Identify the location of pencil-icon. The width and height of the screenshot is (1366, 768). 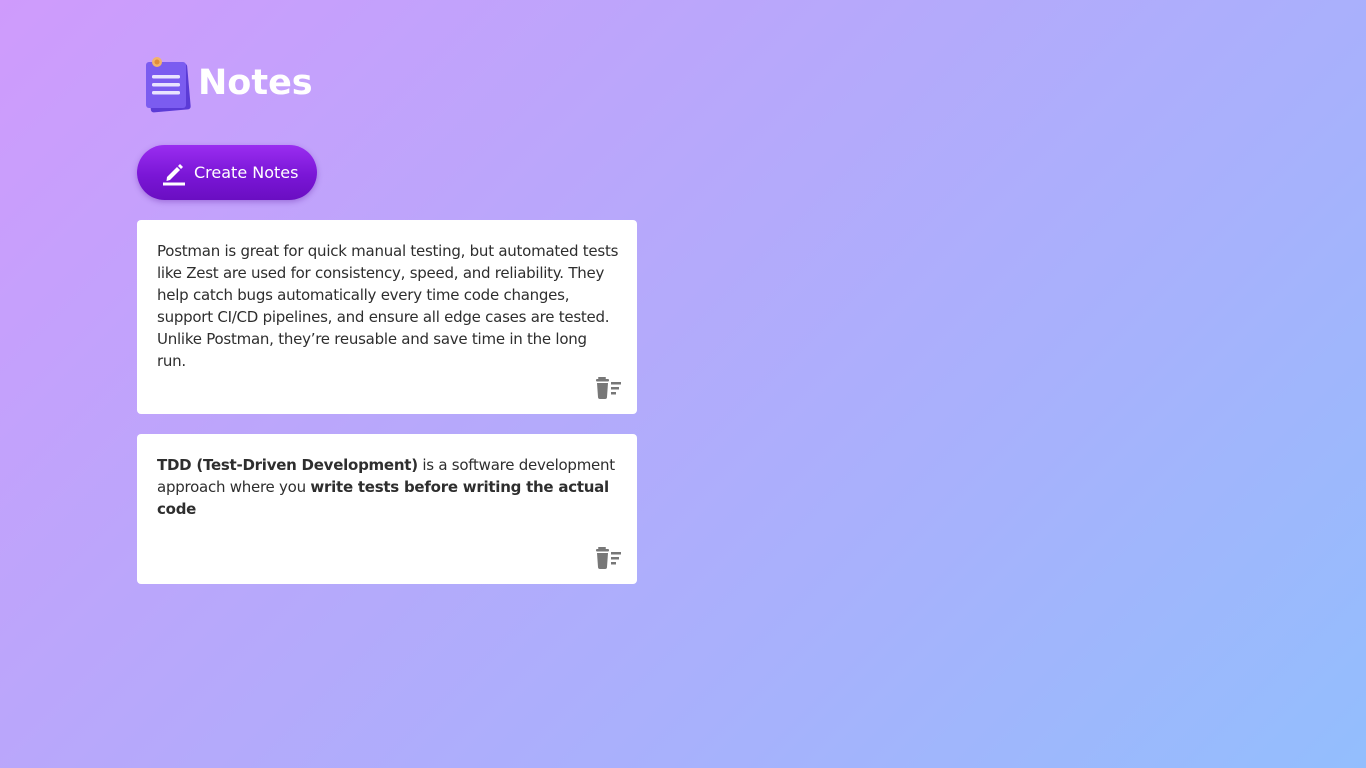
(174, 173).